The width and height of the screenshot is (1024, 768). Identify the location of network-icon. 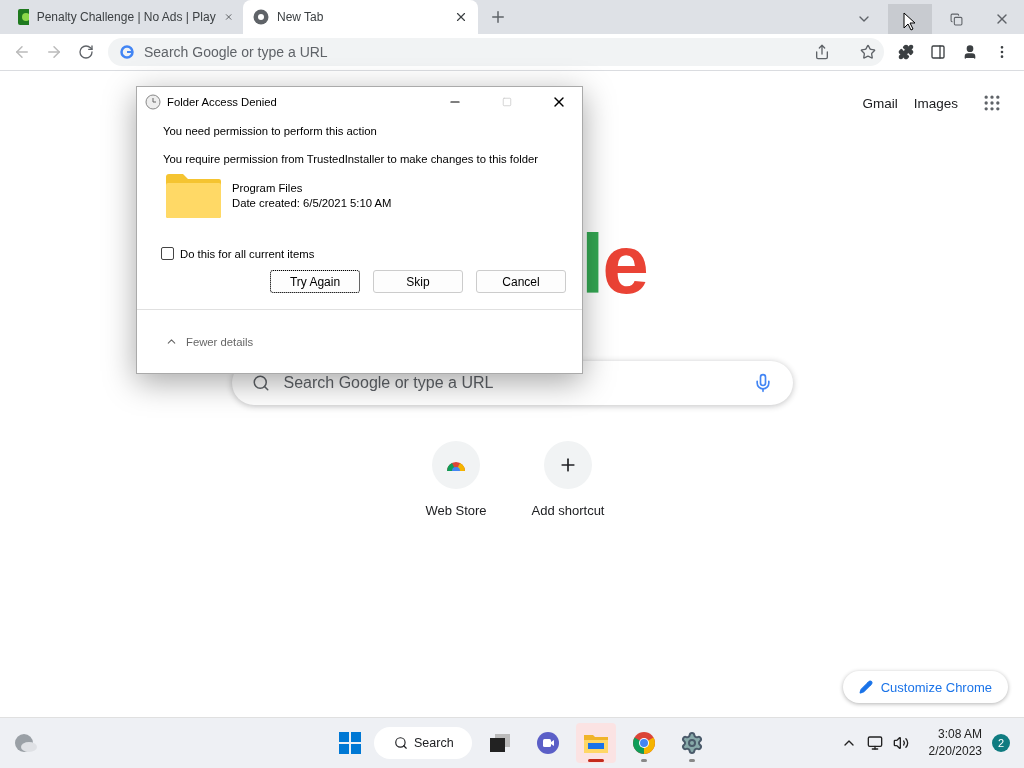
(874, 743).